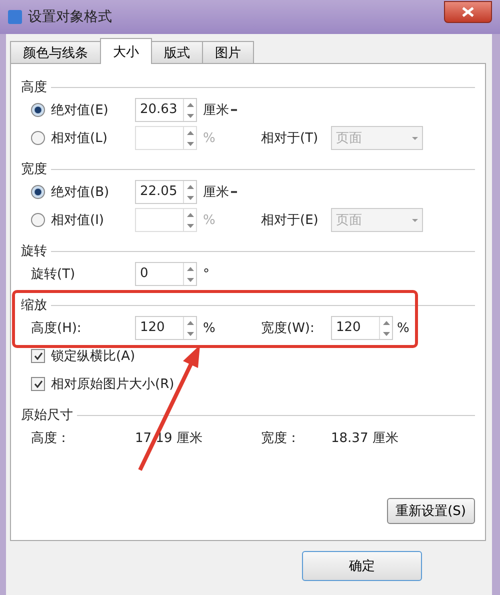  I want to click on radio-label: 绝对值(B), so click(80, 192).